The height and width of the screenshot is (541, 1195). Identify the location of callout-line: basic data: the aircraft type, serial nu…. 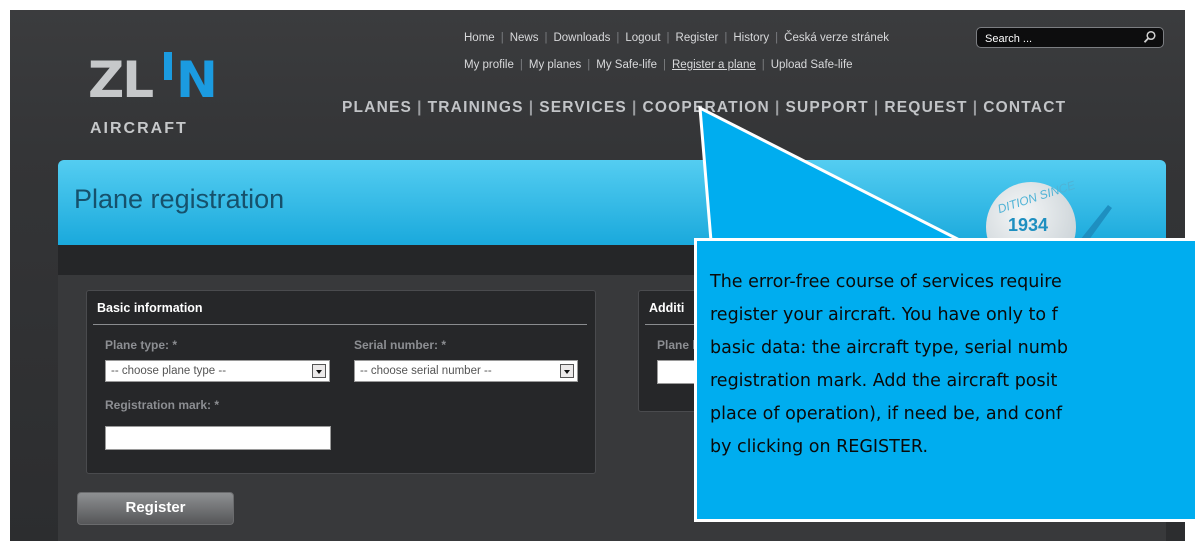
(889, 348).